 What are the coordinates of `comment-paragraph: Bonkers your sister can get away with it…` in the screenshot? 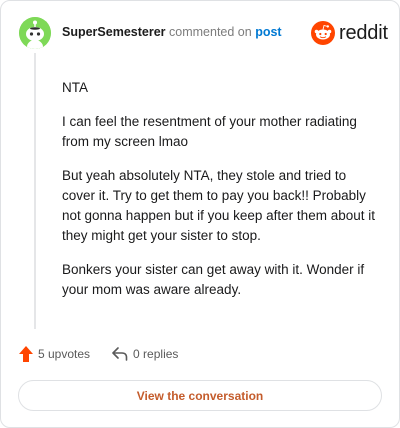 It's located at (213, 279).